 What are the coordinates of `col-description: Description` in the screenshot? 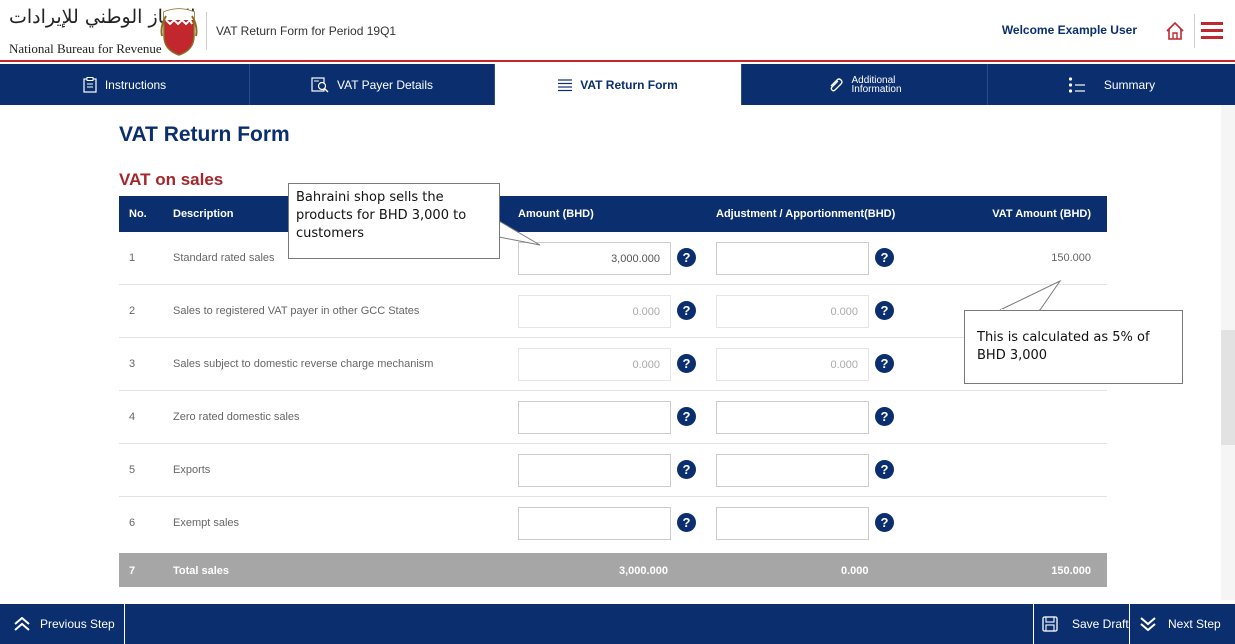 It's located at (203, 214).